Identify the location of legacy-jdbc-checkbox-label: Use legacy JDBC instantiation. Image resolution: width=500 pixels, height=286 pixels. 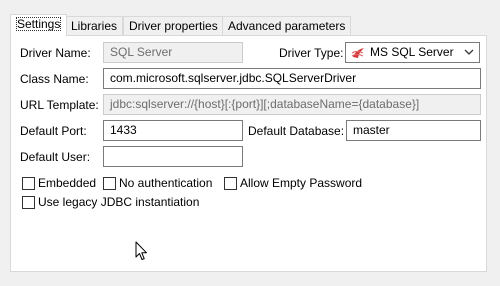
(119, 202).